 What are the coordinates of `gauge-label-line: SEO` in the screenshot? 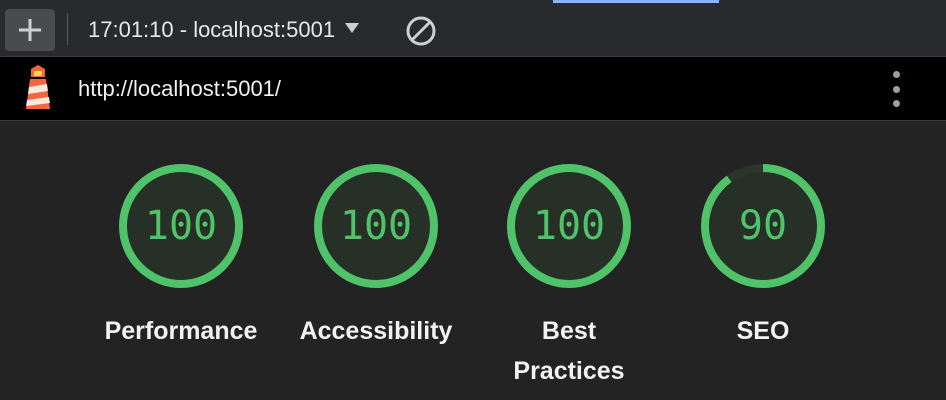 It's located at (763, 331).